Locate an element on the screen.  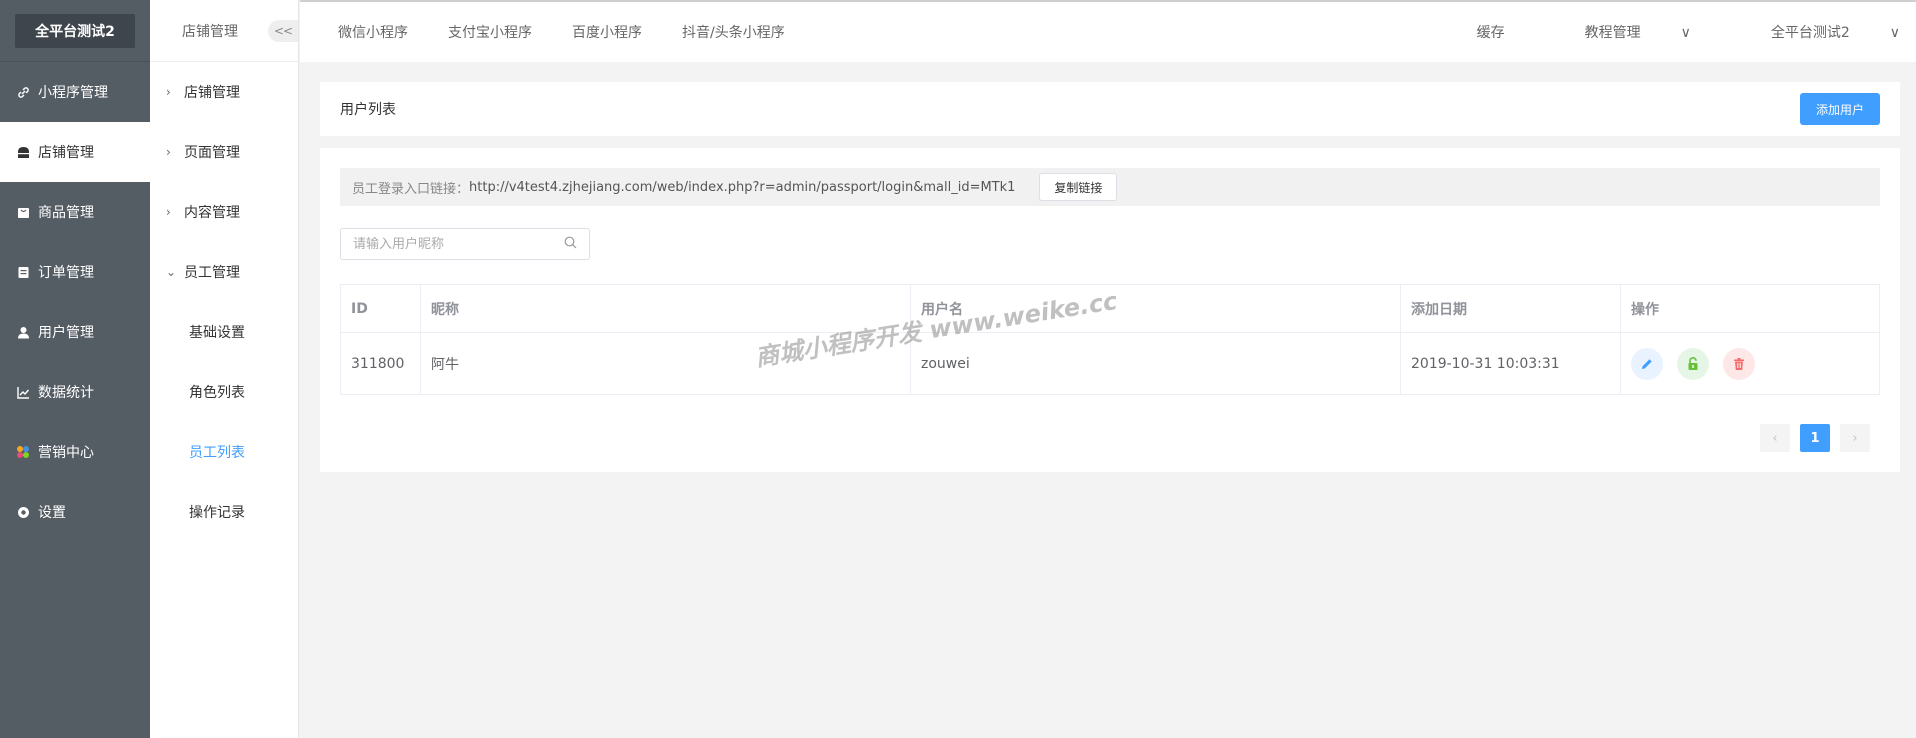
table-header-row: ID 昵称 用户名 添加日期 操作 is located at coordinates (1110, 308).